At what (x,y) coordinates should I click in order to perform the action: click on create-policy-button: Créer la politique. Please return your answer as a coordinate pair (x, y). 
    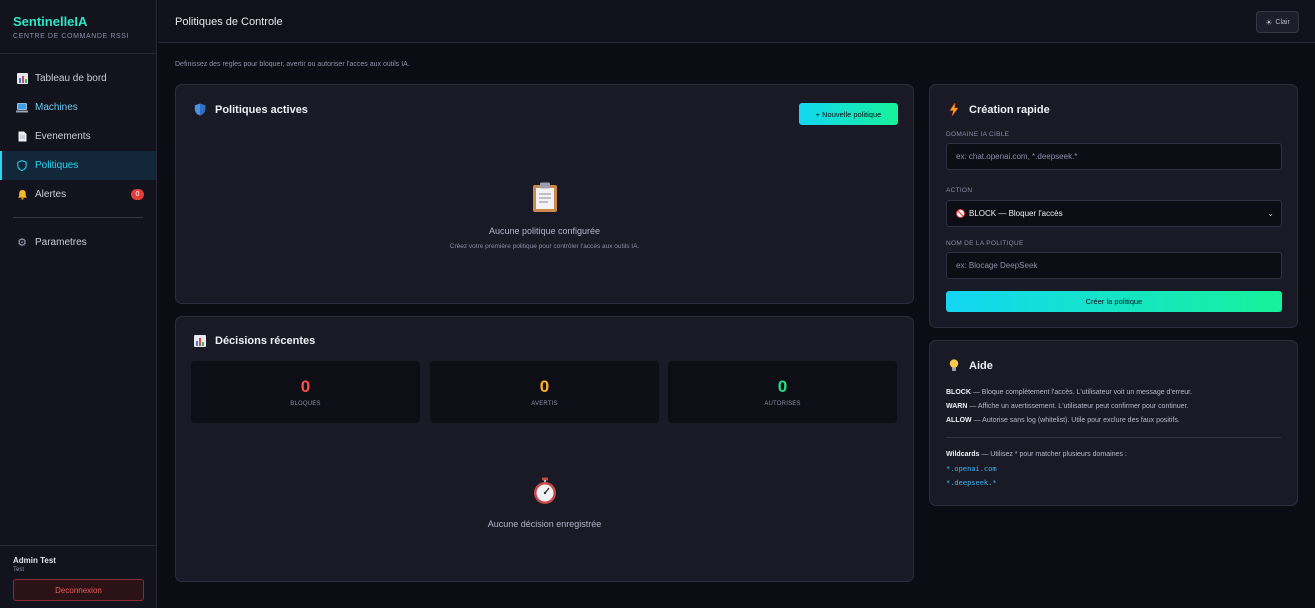
    Looking at the image, I should click on (1114, 301).